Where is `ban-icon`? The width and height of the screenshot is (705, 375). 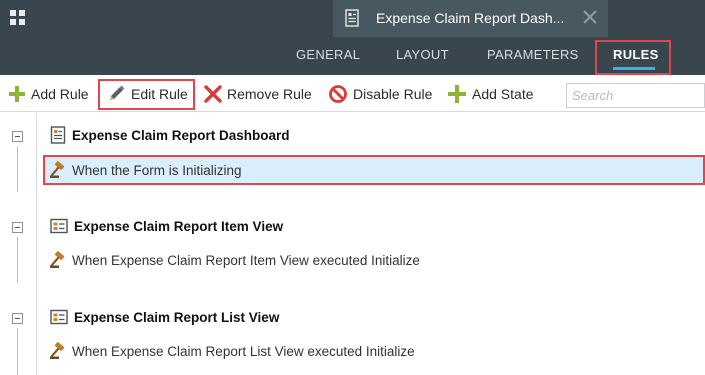
ban-icon is located at coordinates (338, 94).